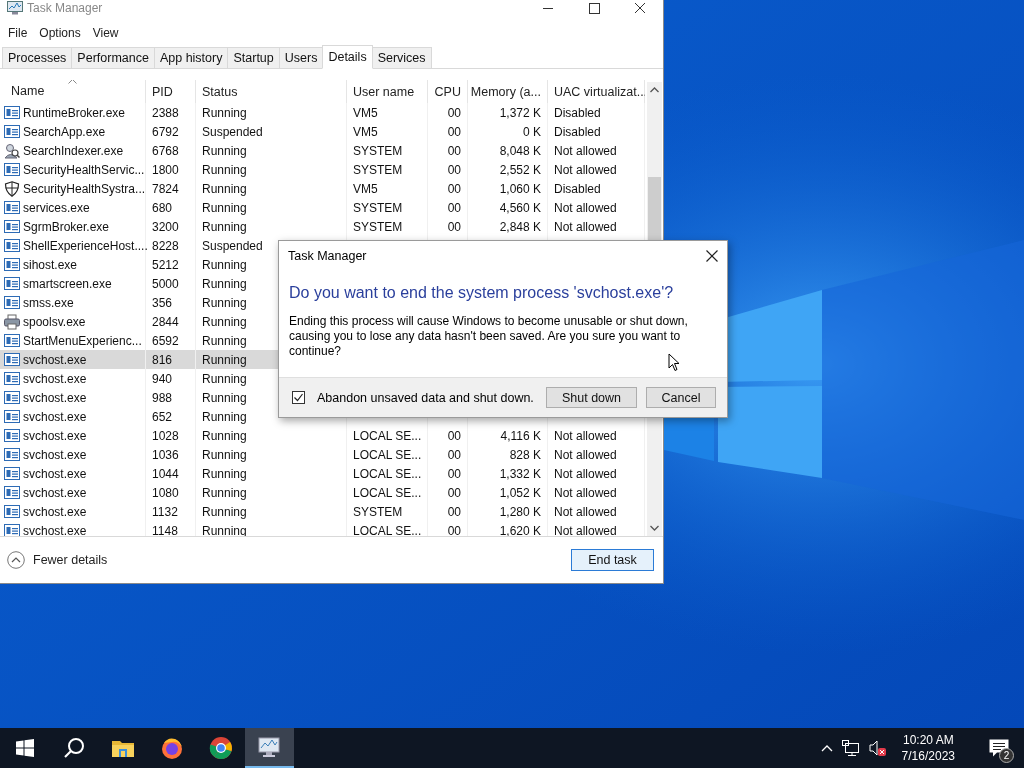 Image resolution: width=1024 pixels, height=768 pixels. Describe the element at coordinates (322, 435) in the screenshot. I see `table-row: svchost.exe 1028 Running LOCAL SE... 00 4,116 K Not allowed` at that location.